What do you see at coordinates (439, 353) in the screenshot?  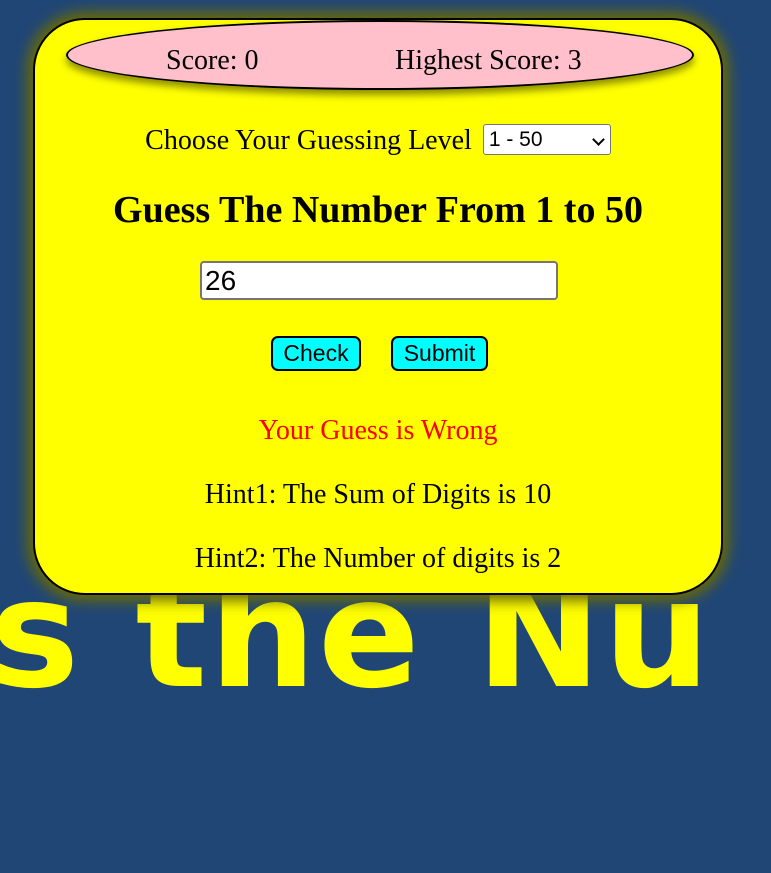 I see `submit-button: Submit` at bounding box center [439, 353].